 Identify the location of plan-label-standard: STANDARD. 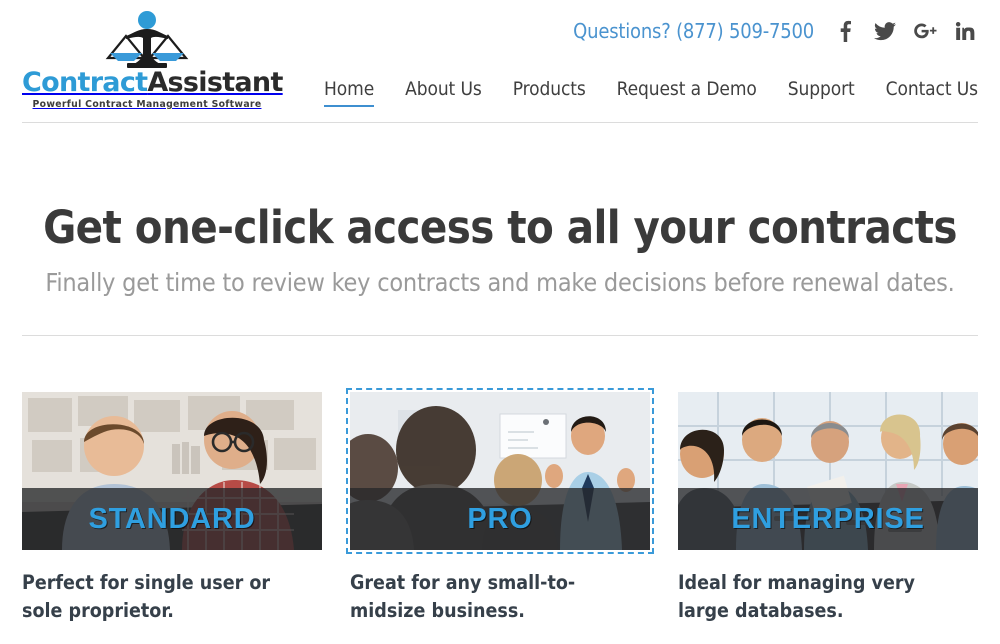
(172, 518).